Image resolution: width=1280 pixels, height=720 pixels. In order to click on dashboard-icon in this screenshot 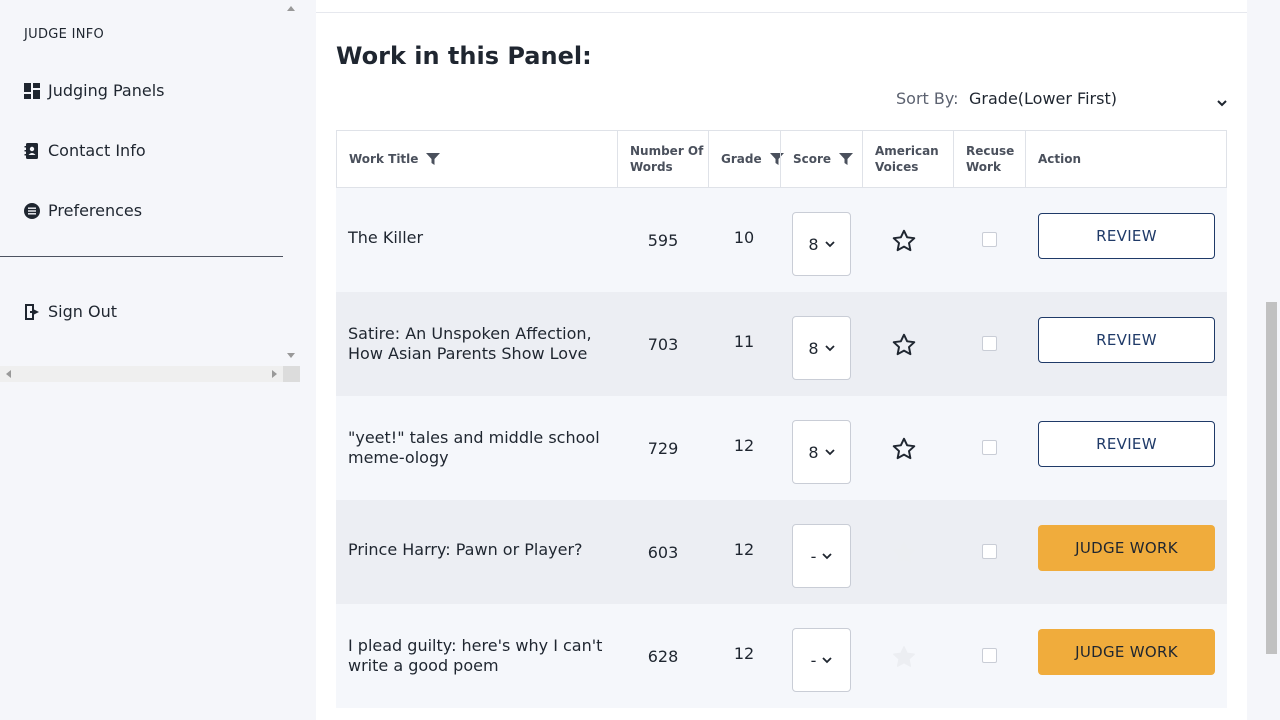, I will do `click(32, 90)`.